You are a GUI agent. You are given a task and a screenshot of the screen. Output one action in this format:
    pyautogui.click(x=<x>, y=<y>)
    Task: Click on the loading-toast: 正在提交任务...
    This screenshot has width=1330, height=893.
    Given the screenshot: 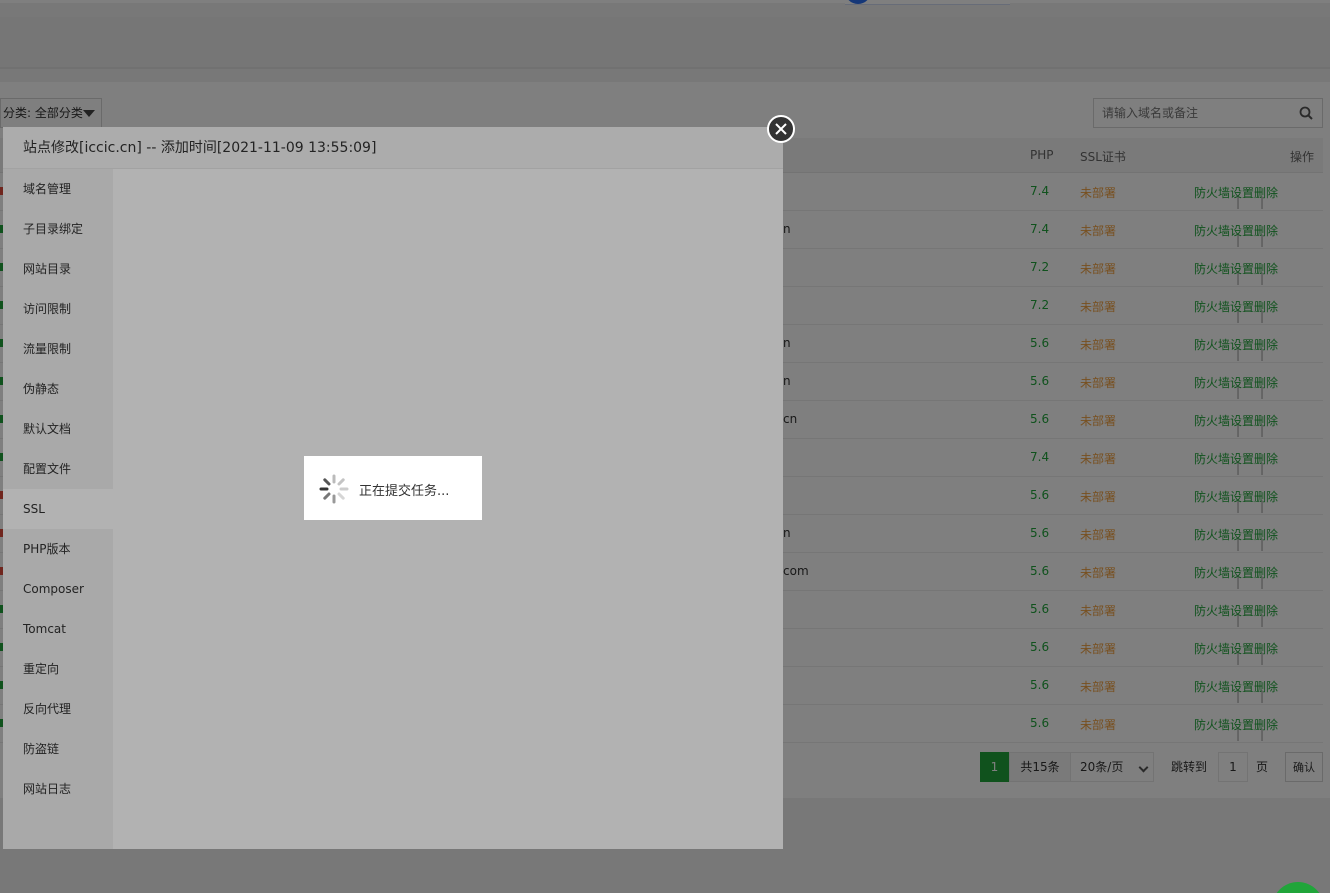 What is the action you would take?
    pyautogui.click(x=393, y=488)
    